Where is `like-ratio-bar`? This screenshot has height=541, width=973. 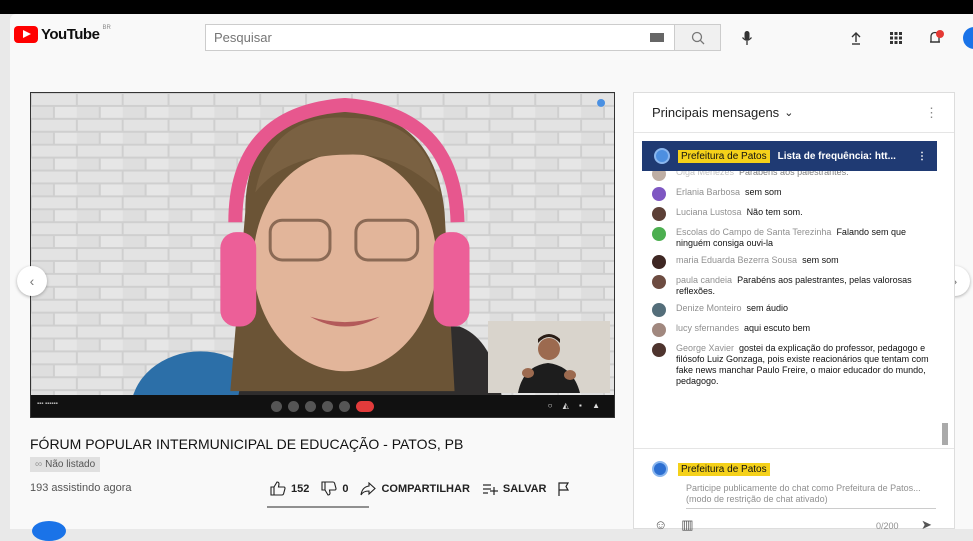 like-ratio-bar is located at coordinates (318, 507).